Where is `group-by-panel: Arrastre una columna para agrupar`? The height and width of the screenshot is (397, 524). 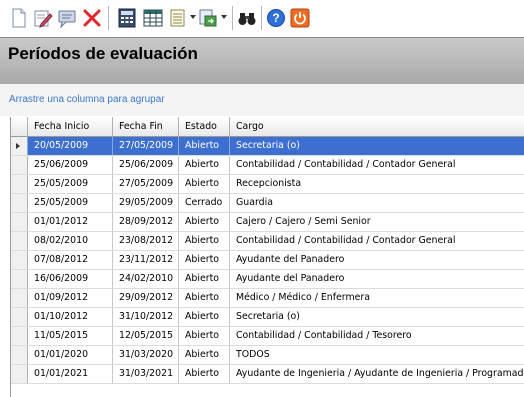
group-by-panel: Arrastre una columna para agrupar is located at coordinates (262, 100).